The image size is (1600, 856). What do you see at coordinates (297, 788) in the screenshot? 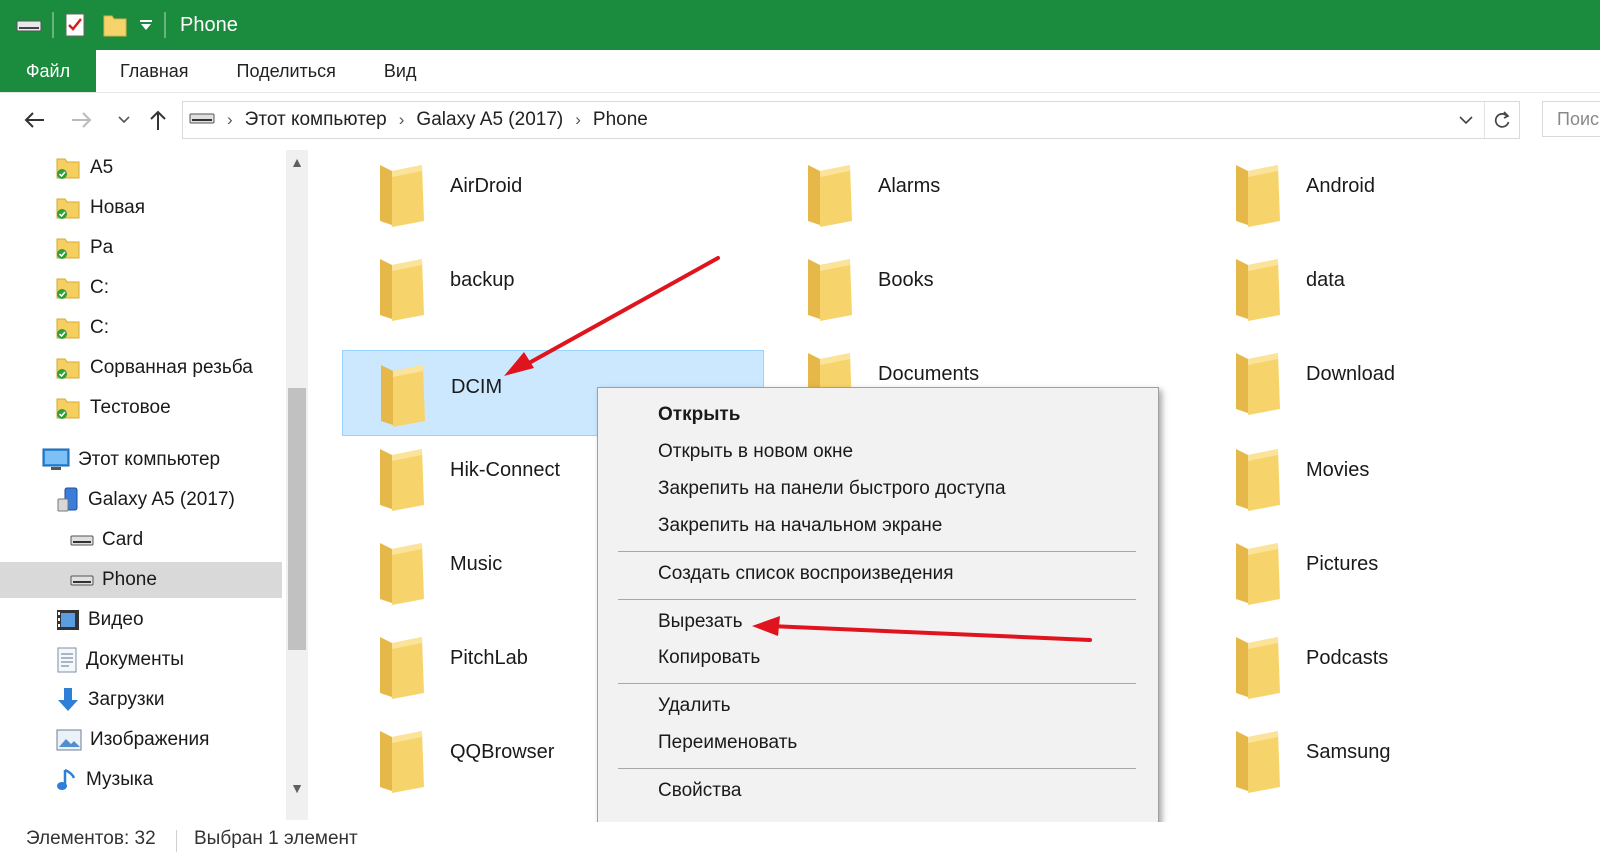
I see `chevron-down-icon: ▼` at bounding box center [297, 788].